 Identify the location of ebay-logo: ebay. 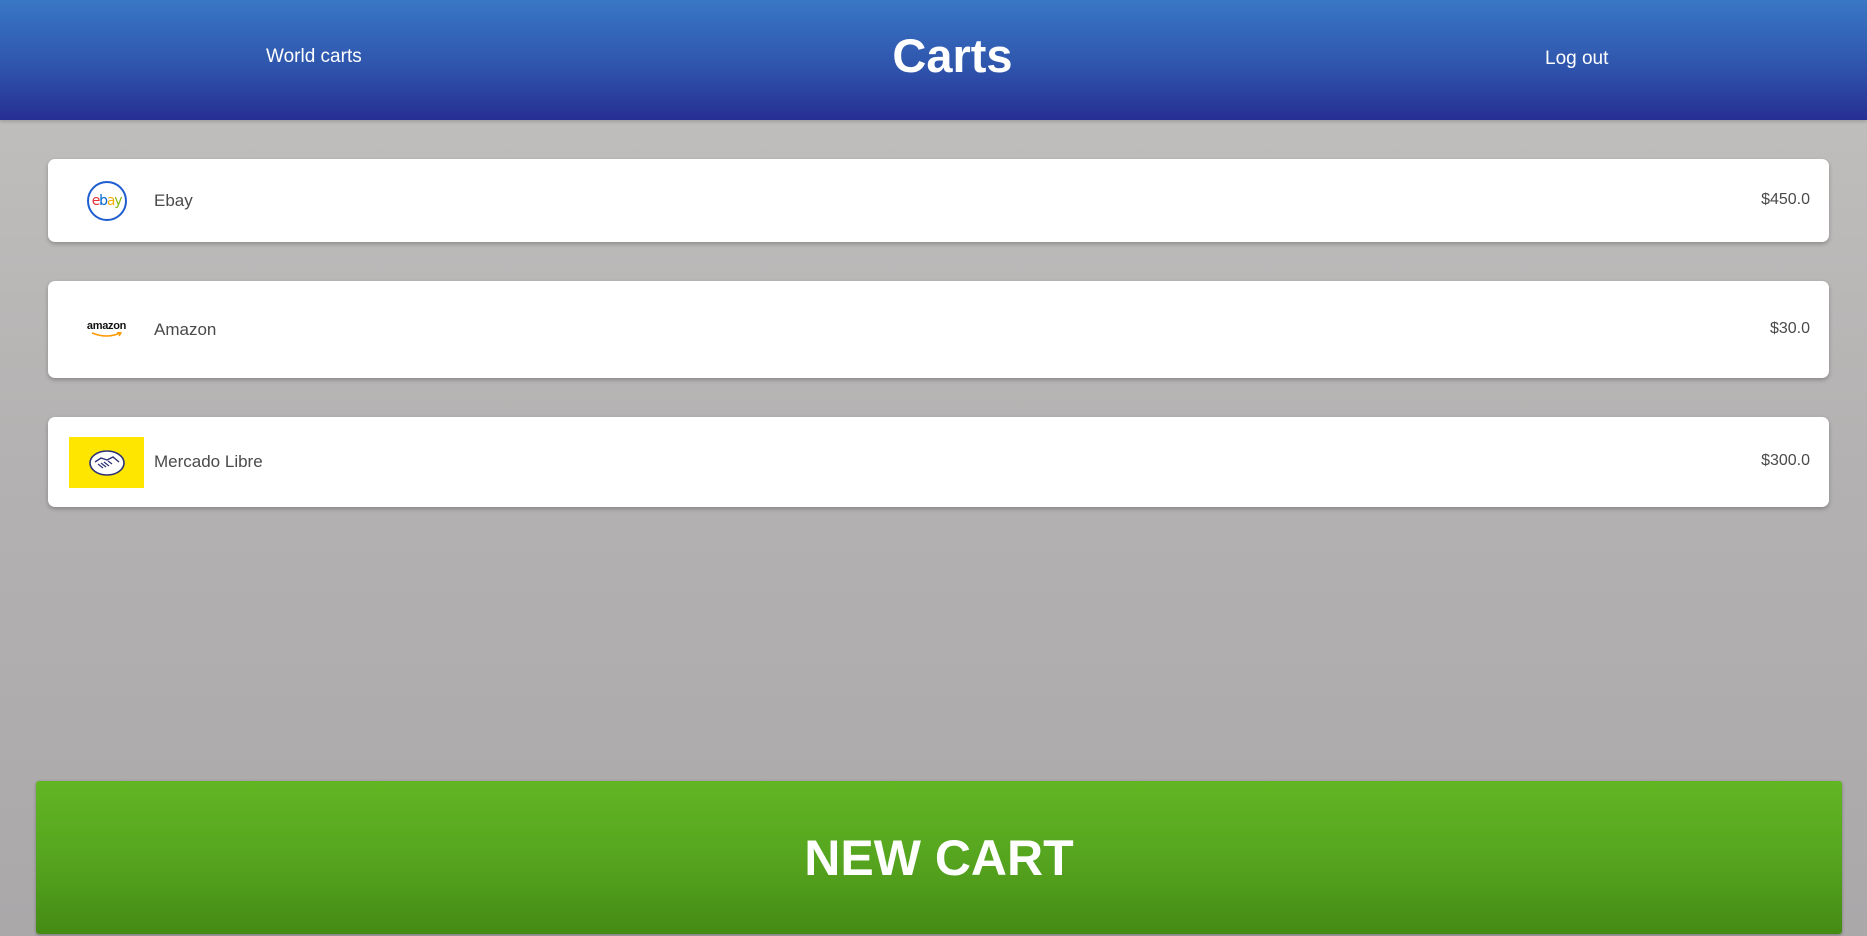
(106, 200).